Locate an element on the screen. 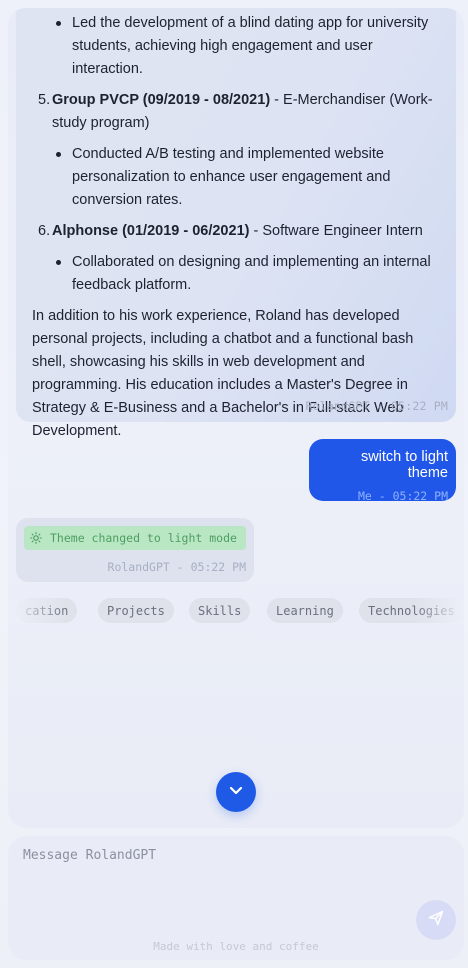 Image resolution: width=468 pixels, height=968 pixels. scroll-down-button is located at coordinates (236, 792).